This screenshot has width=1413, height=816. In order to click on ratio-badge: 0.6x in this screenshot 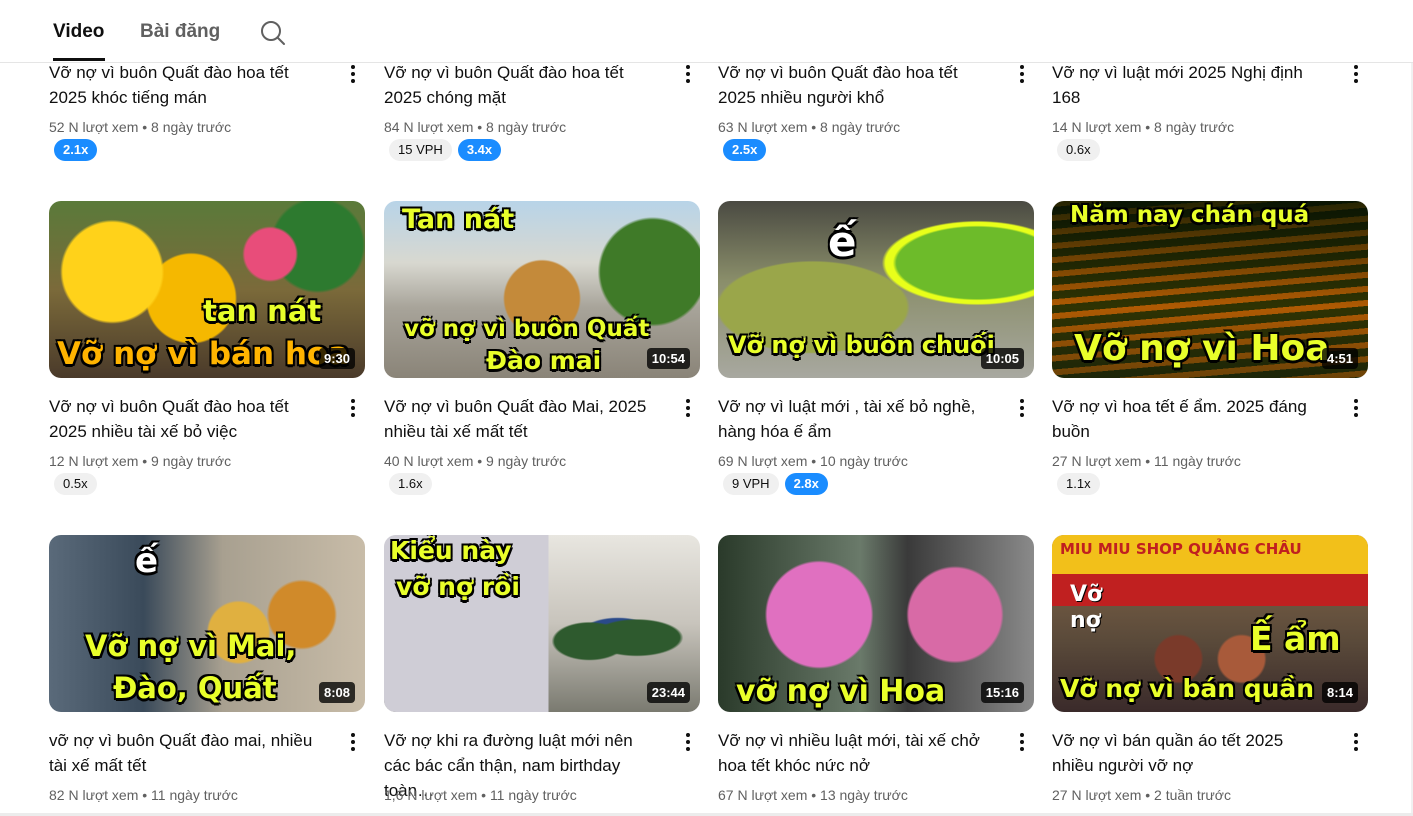, I will do `click(1078, 150)`.